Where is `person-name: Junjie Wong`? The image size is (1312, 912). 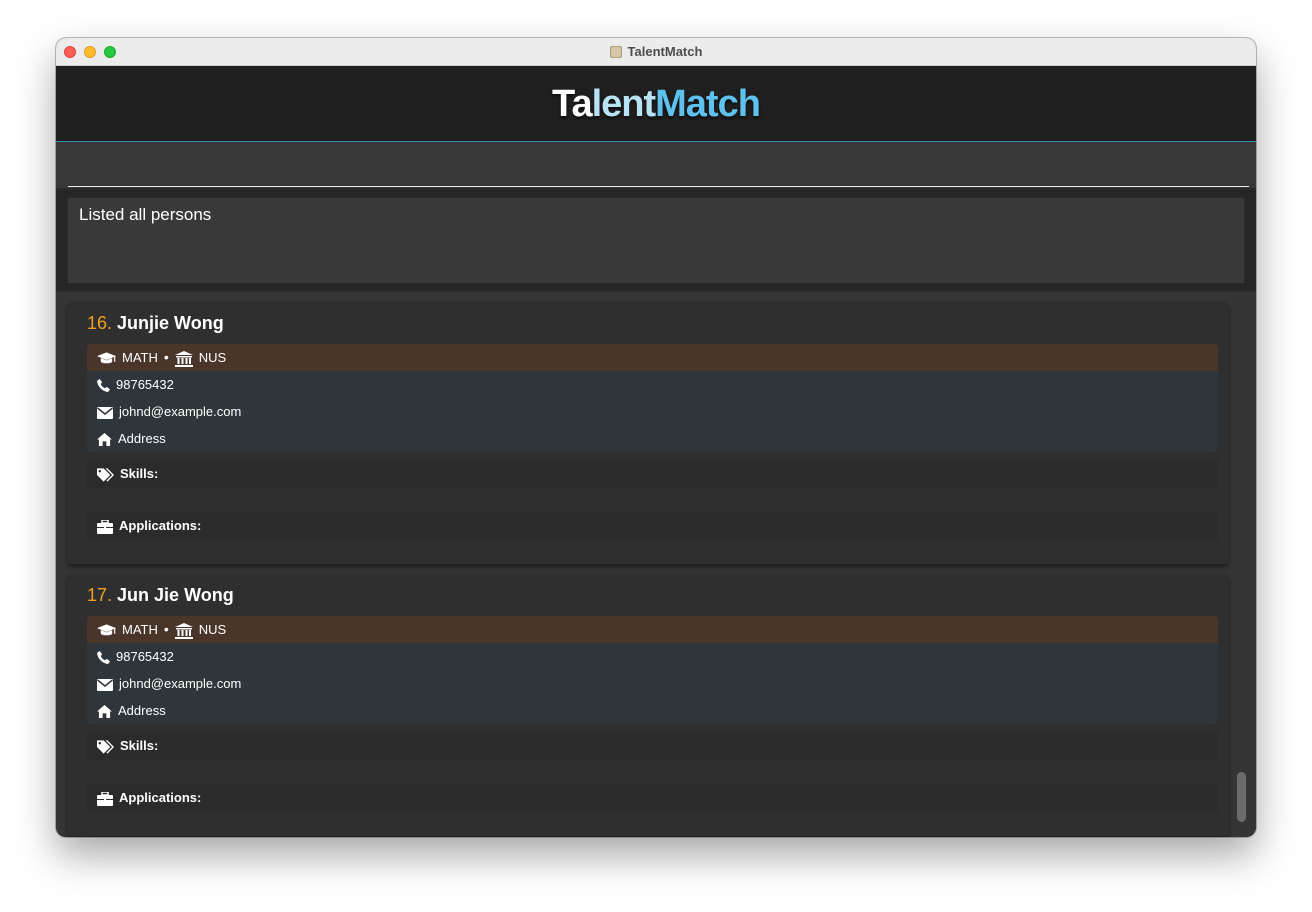
person-name: Junjie Wong is located at coordinates (170, 323).